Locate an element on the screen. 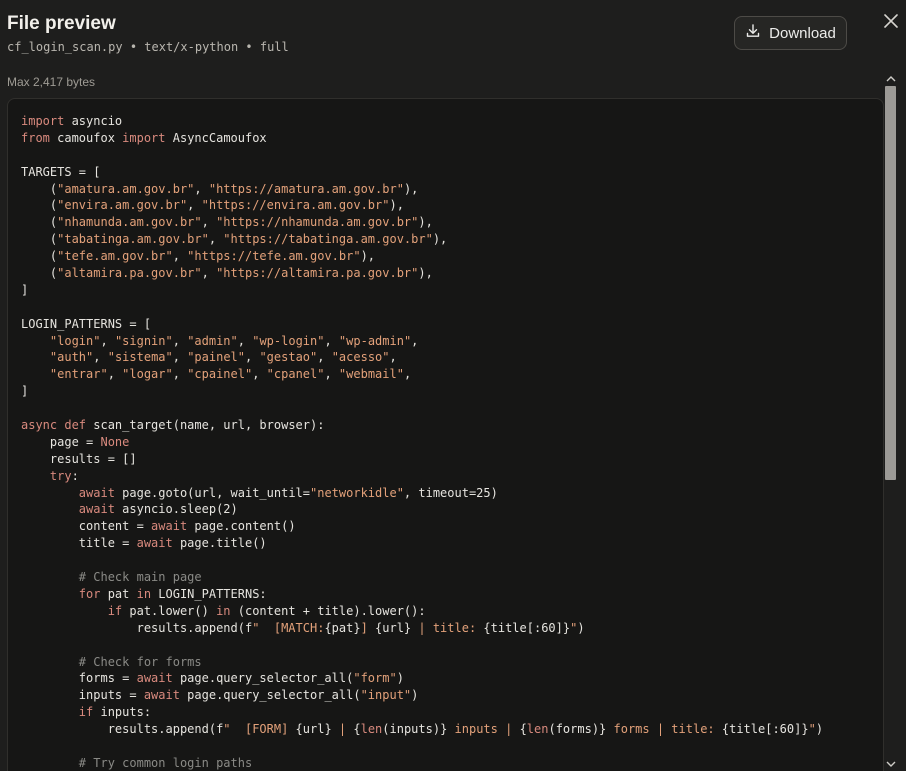 This screenshot has width=906, height=771. code-token: for is located at coordinates (89, 593).